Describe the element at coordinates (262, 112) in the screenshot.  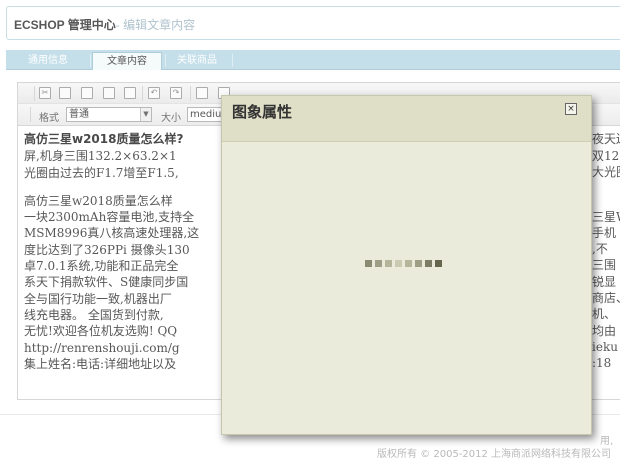
I see `dialog-title: 图象属性` at that location.